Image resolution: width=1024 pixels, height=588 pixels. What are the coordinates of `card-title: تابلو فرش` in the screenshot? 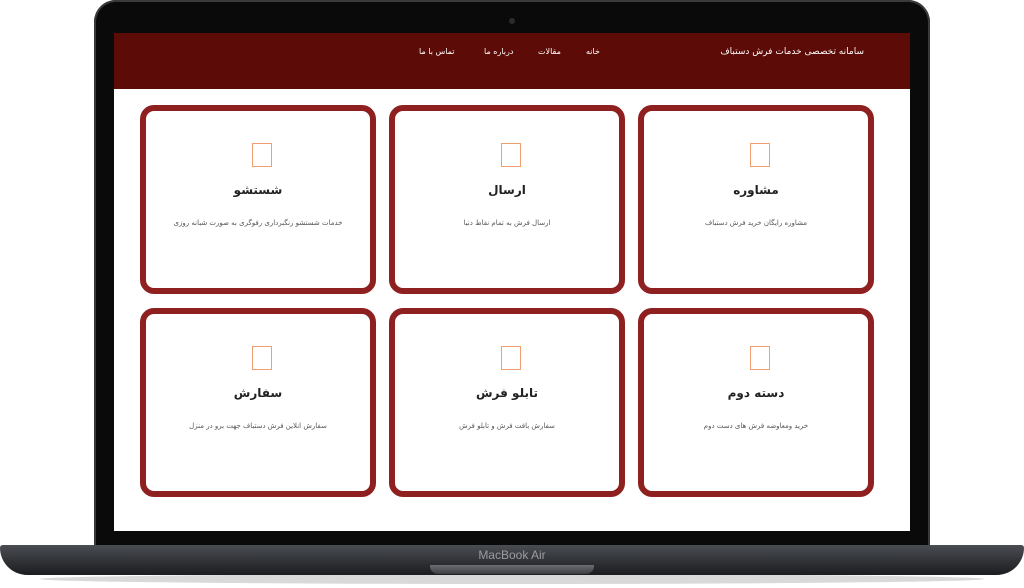 It's located at (507, 393).